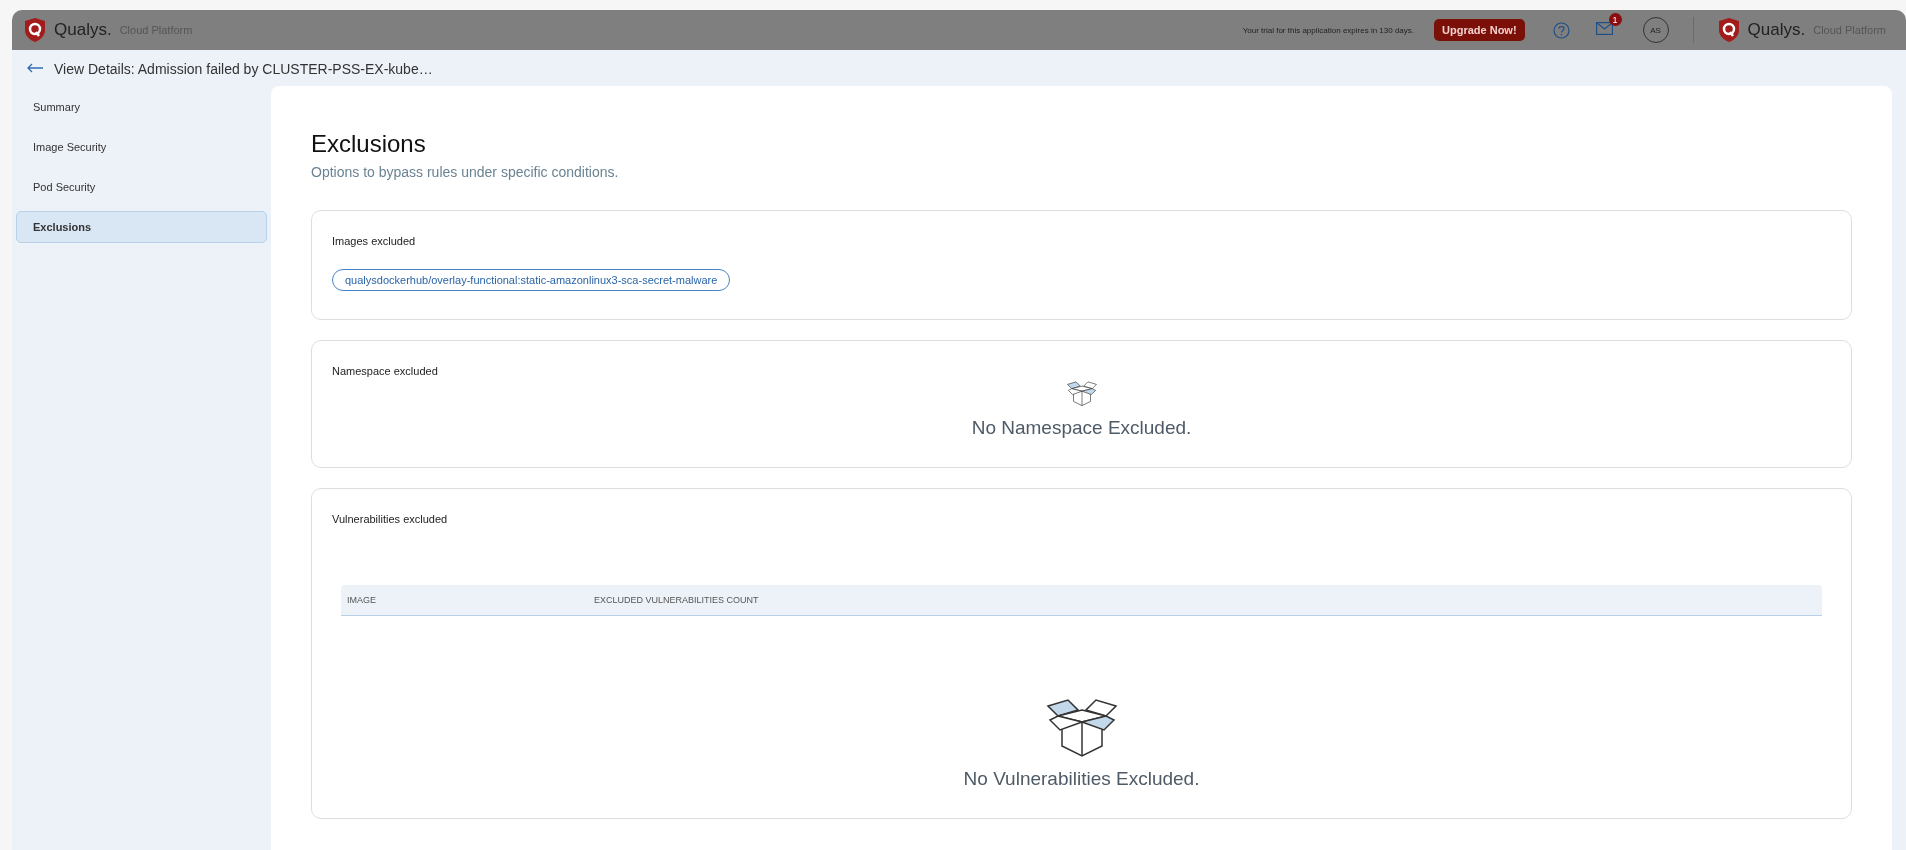 The image size is (1906, 850). I want to click on sidebar-item: Summary, so click(141, 107).